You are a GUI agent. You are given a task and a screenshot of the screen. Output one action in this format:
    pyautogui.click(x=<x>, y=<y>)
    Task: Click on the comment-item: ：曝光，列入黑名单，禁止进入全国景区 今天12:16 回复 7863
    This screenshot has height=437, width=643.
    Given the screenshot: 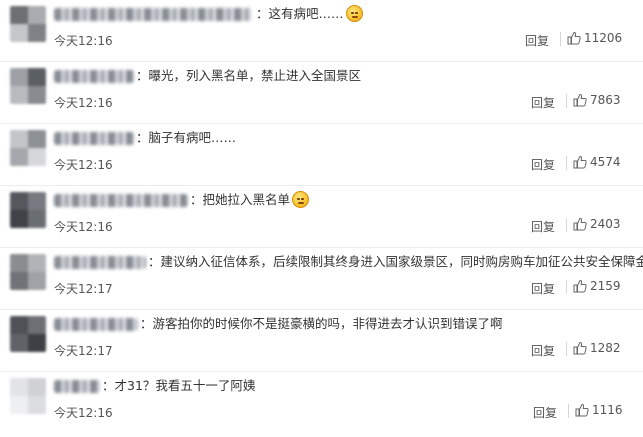 What is the action you would take?
    pyautogui.click(x=321, y=93)
    